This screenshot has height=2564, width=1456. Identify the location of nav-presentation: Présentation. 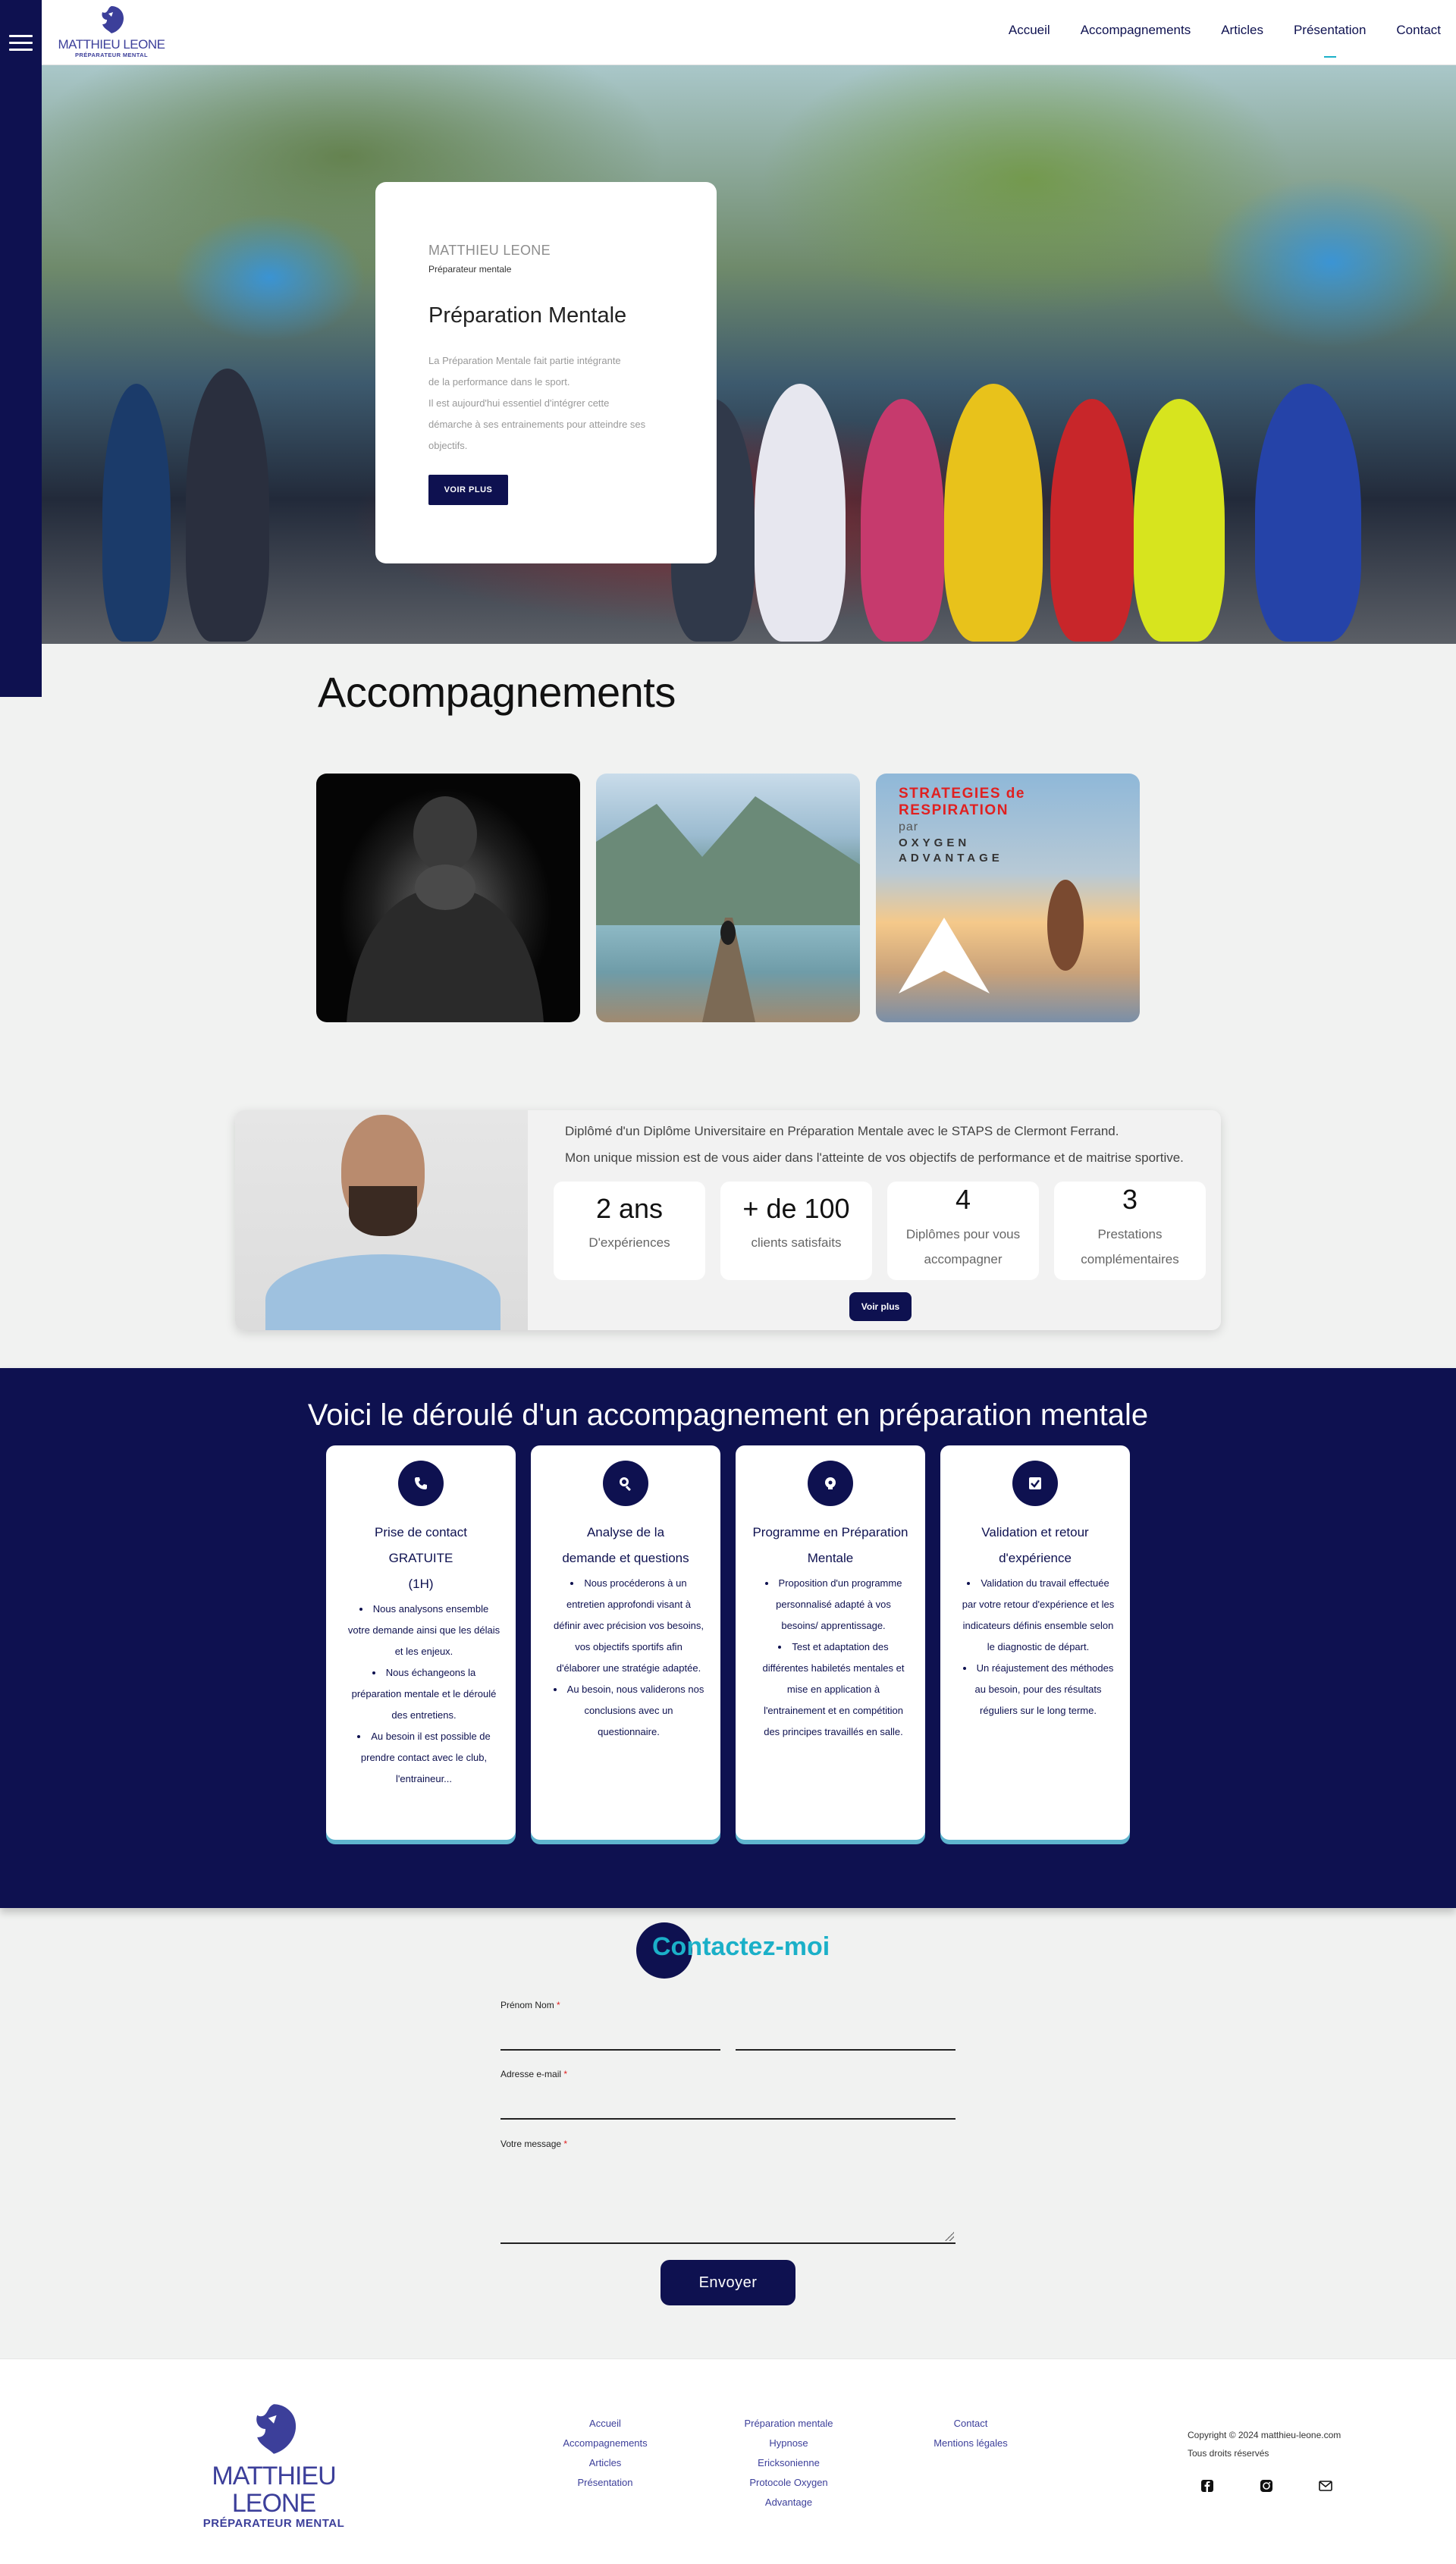
(1330, 40).